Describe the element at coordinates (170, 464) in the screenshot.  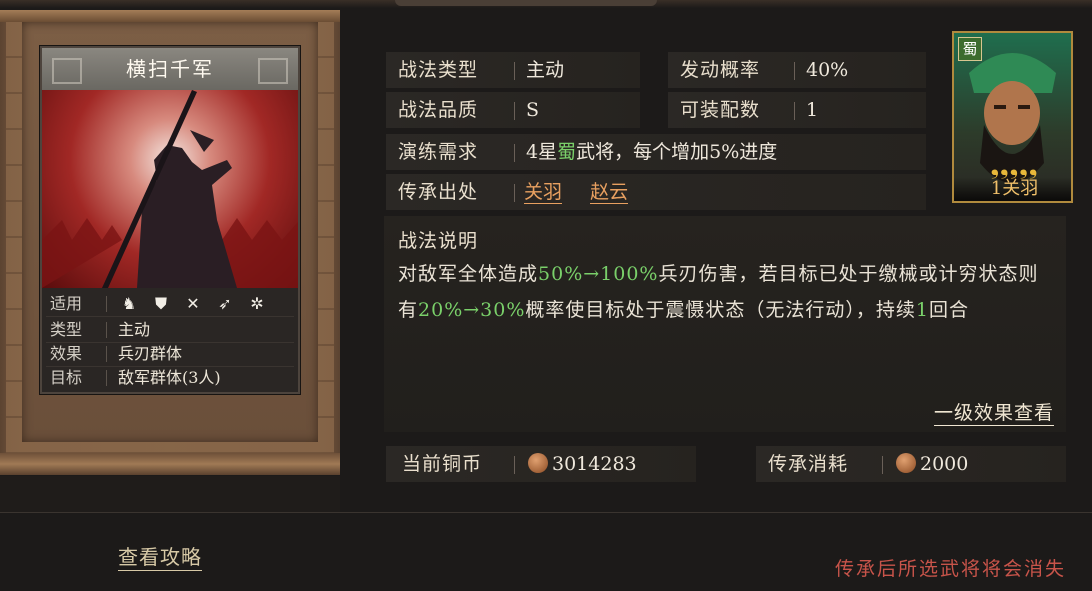
I see `scroll-rod-bottom` at that location.